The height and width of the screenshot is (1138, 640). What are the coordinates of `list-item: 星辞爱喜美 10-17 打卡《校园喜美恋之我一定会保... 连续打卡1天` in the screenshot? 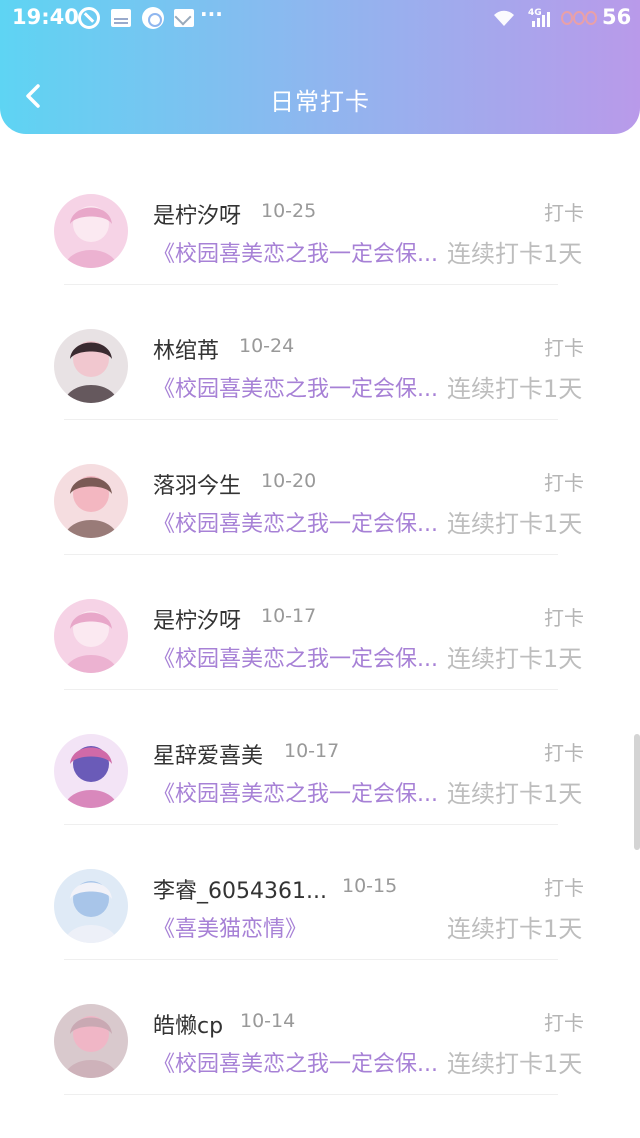 It's located at (320, 757).